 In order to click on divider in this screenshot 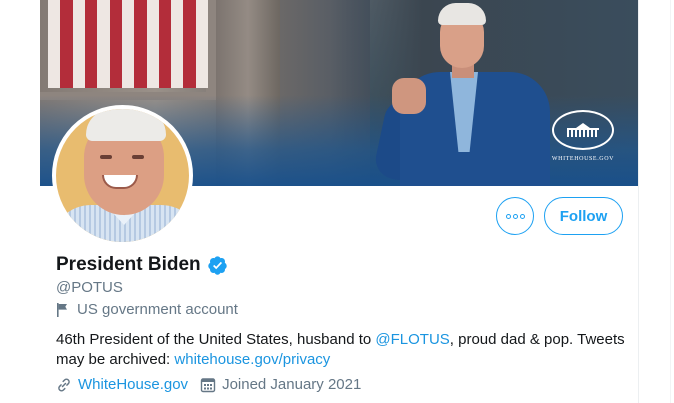, I will do `click(670, 201)`.